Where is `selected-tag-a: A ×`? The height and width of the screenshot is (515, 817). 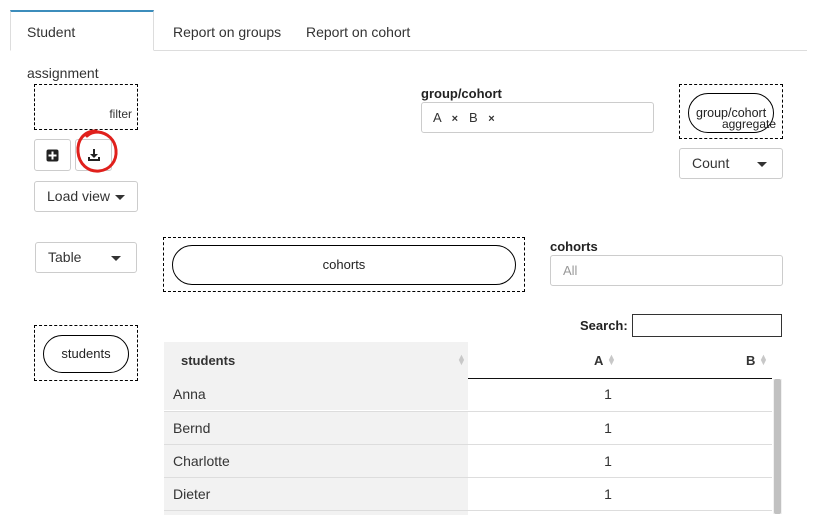
selected-tag-a: A × is located at coordinates (445, 117).